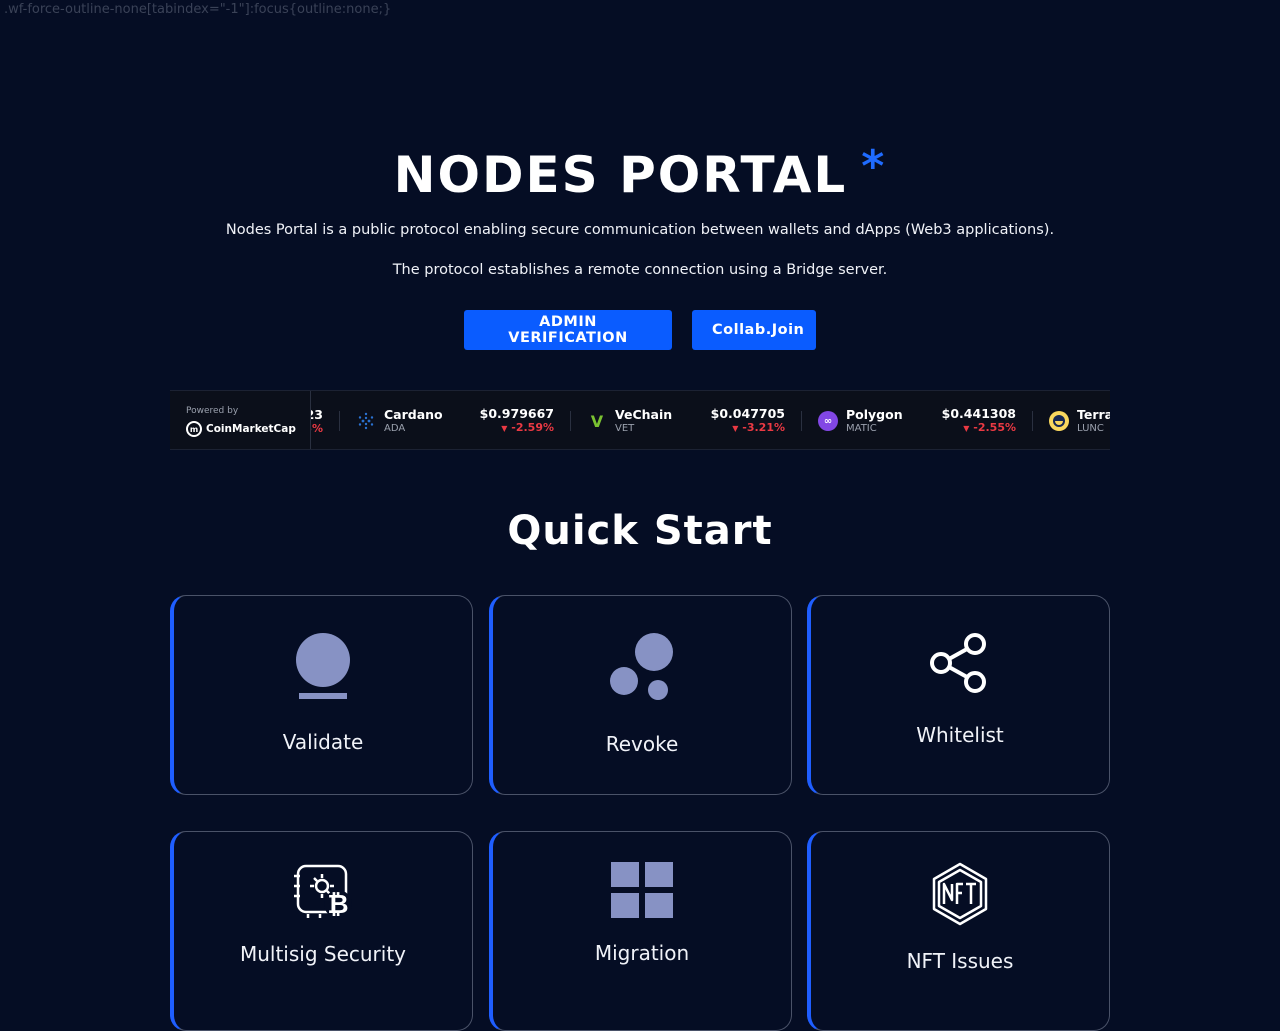 Image resolution: width=1280 pixels, height=1031 pixels. I want to click on coin-name: VeChain, so click(644, 414).